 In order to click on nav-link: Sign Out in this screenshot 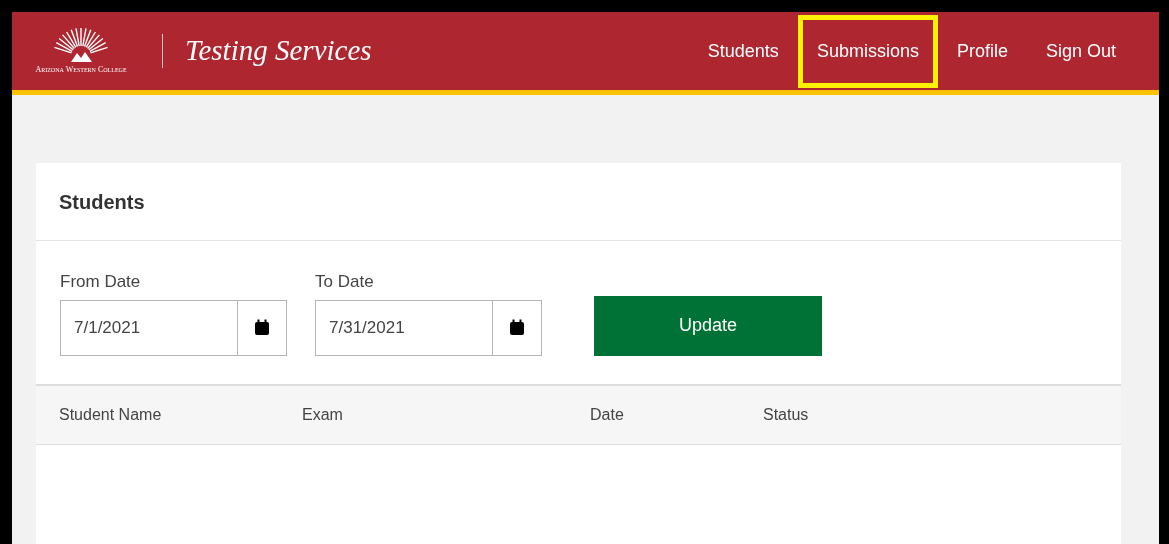, I will do `click(1080, 51)`.